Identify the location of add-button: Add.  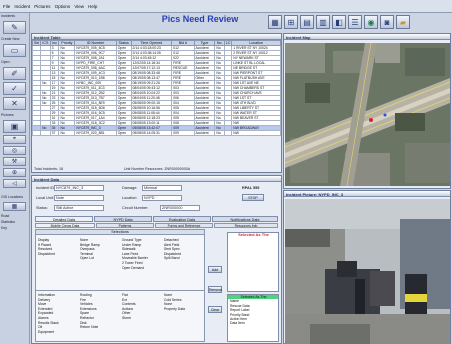
(215, 269).